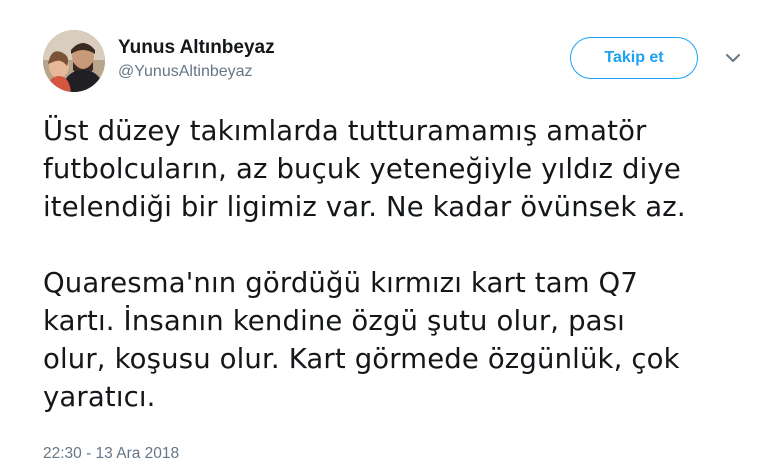 The image size is (775, 473). Describe the element at coordinates (345, 131) in the screenshot. I see `tweet-line: Üst düzey takımlarda tutturamamış amatör` at that location.